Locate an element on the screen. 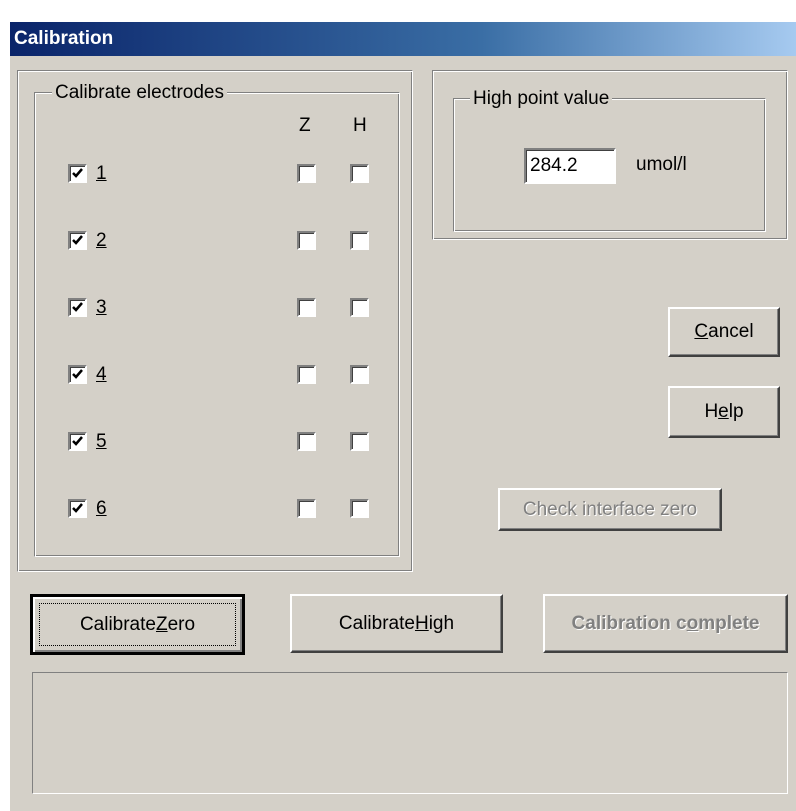  column-header-h: H is located at coordinates (360, 125).